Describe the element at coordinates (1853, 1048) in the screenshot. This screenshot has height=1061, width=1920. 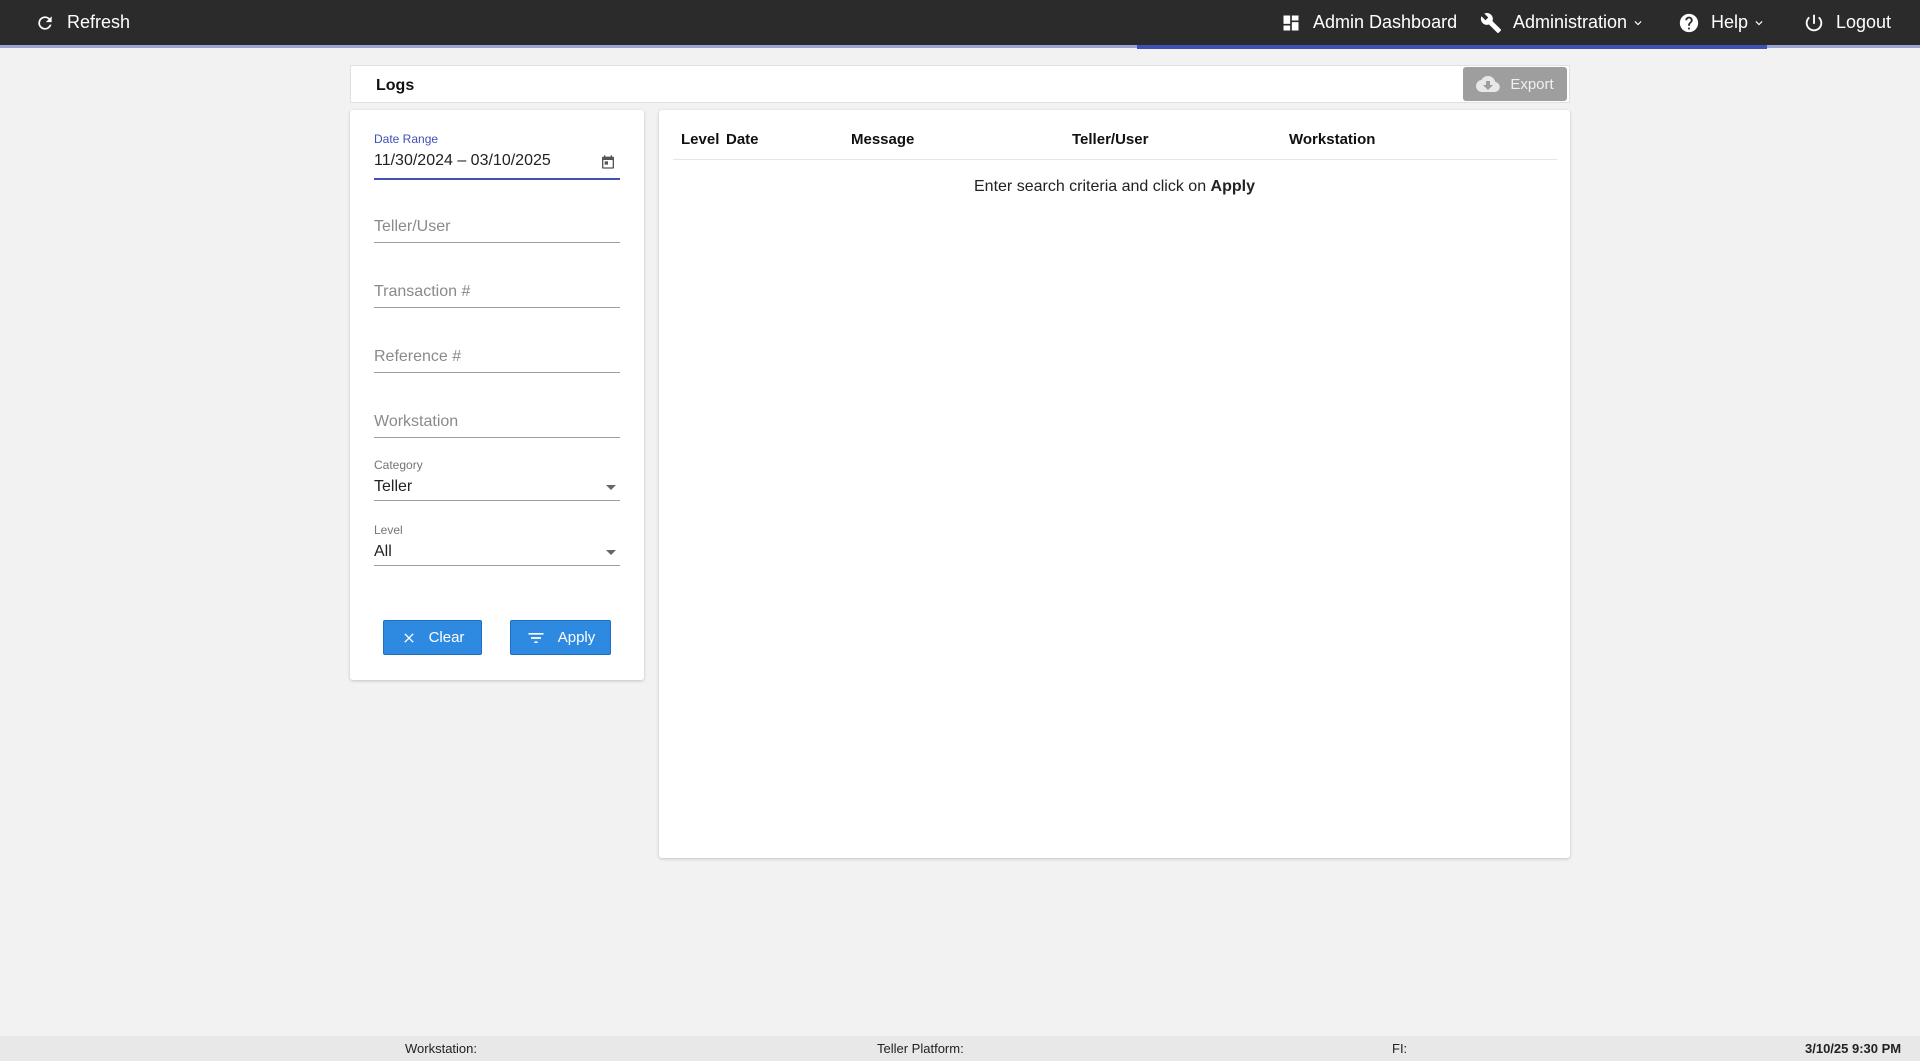
I see `footer-datetime: 3/10/25 9:30 PM` at that location.